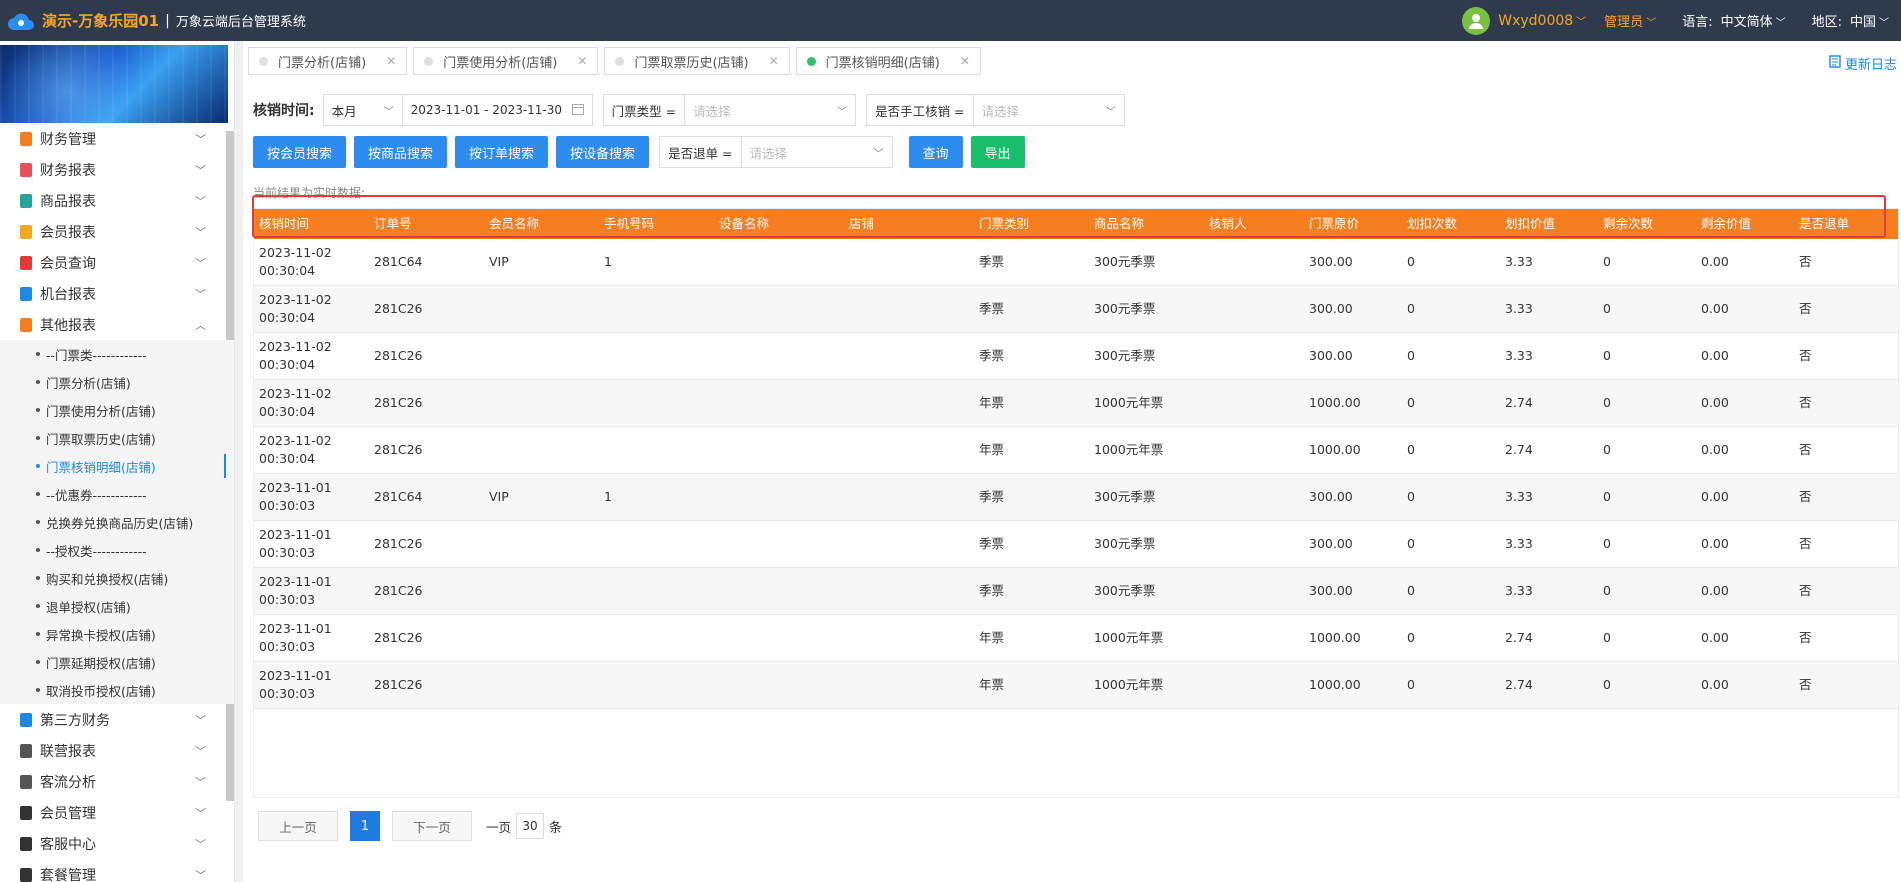 The height and width of the screenshot is (882, 1901). Describe the element at coordinates (1049, 110) in the screenshot. I see `manual-writeoff-select: 请选择 ﹀` at that location.